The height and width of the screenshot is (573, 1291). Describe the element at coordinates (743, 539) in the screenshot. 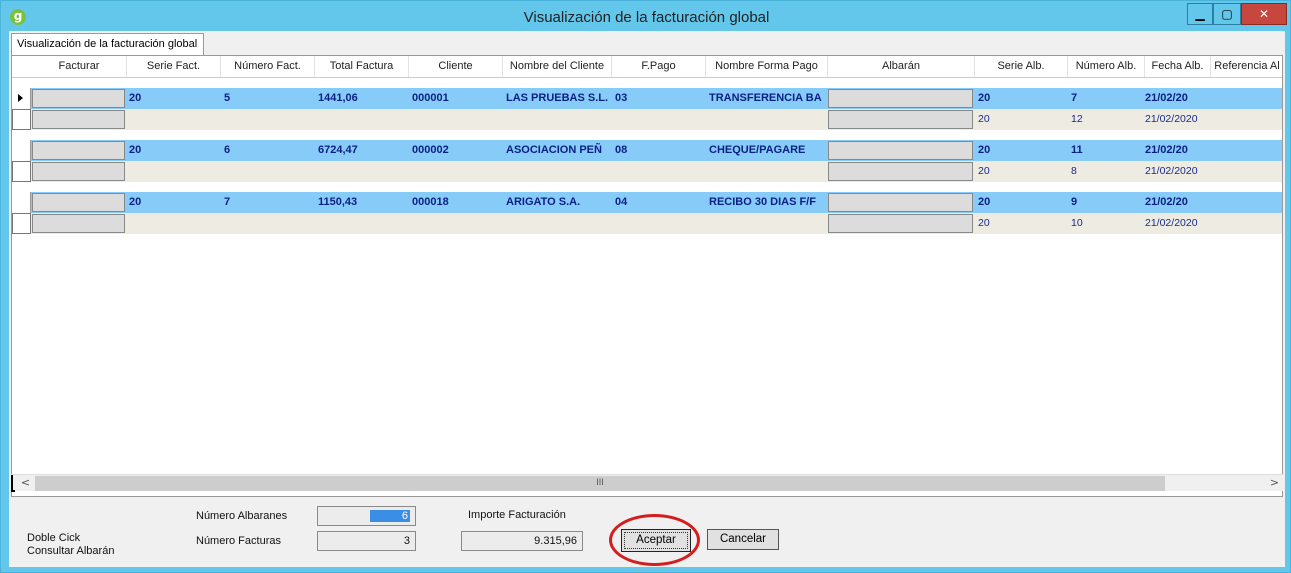

I see `cancelar-button: Cancelar` at that location.